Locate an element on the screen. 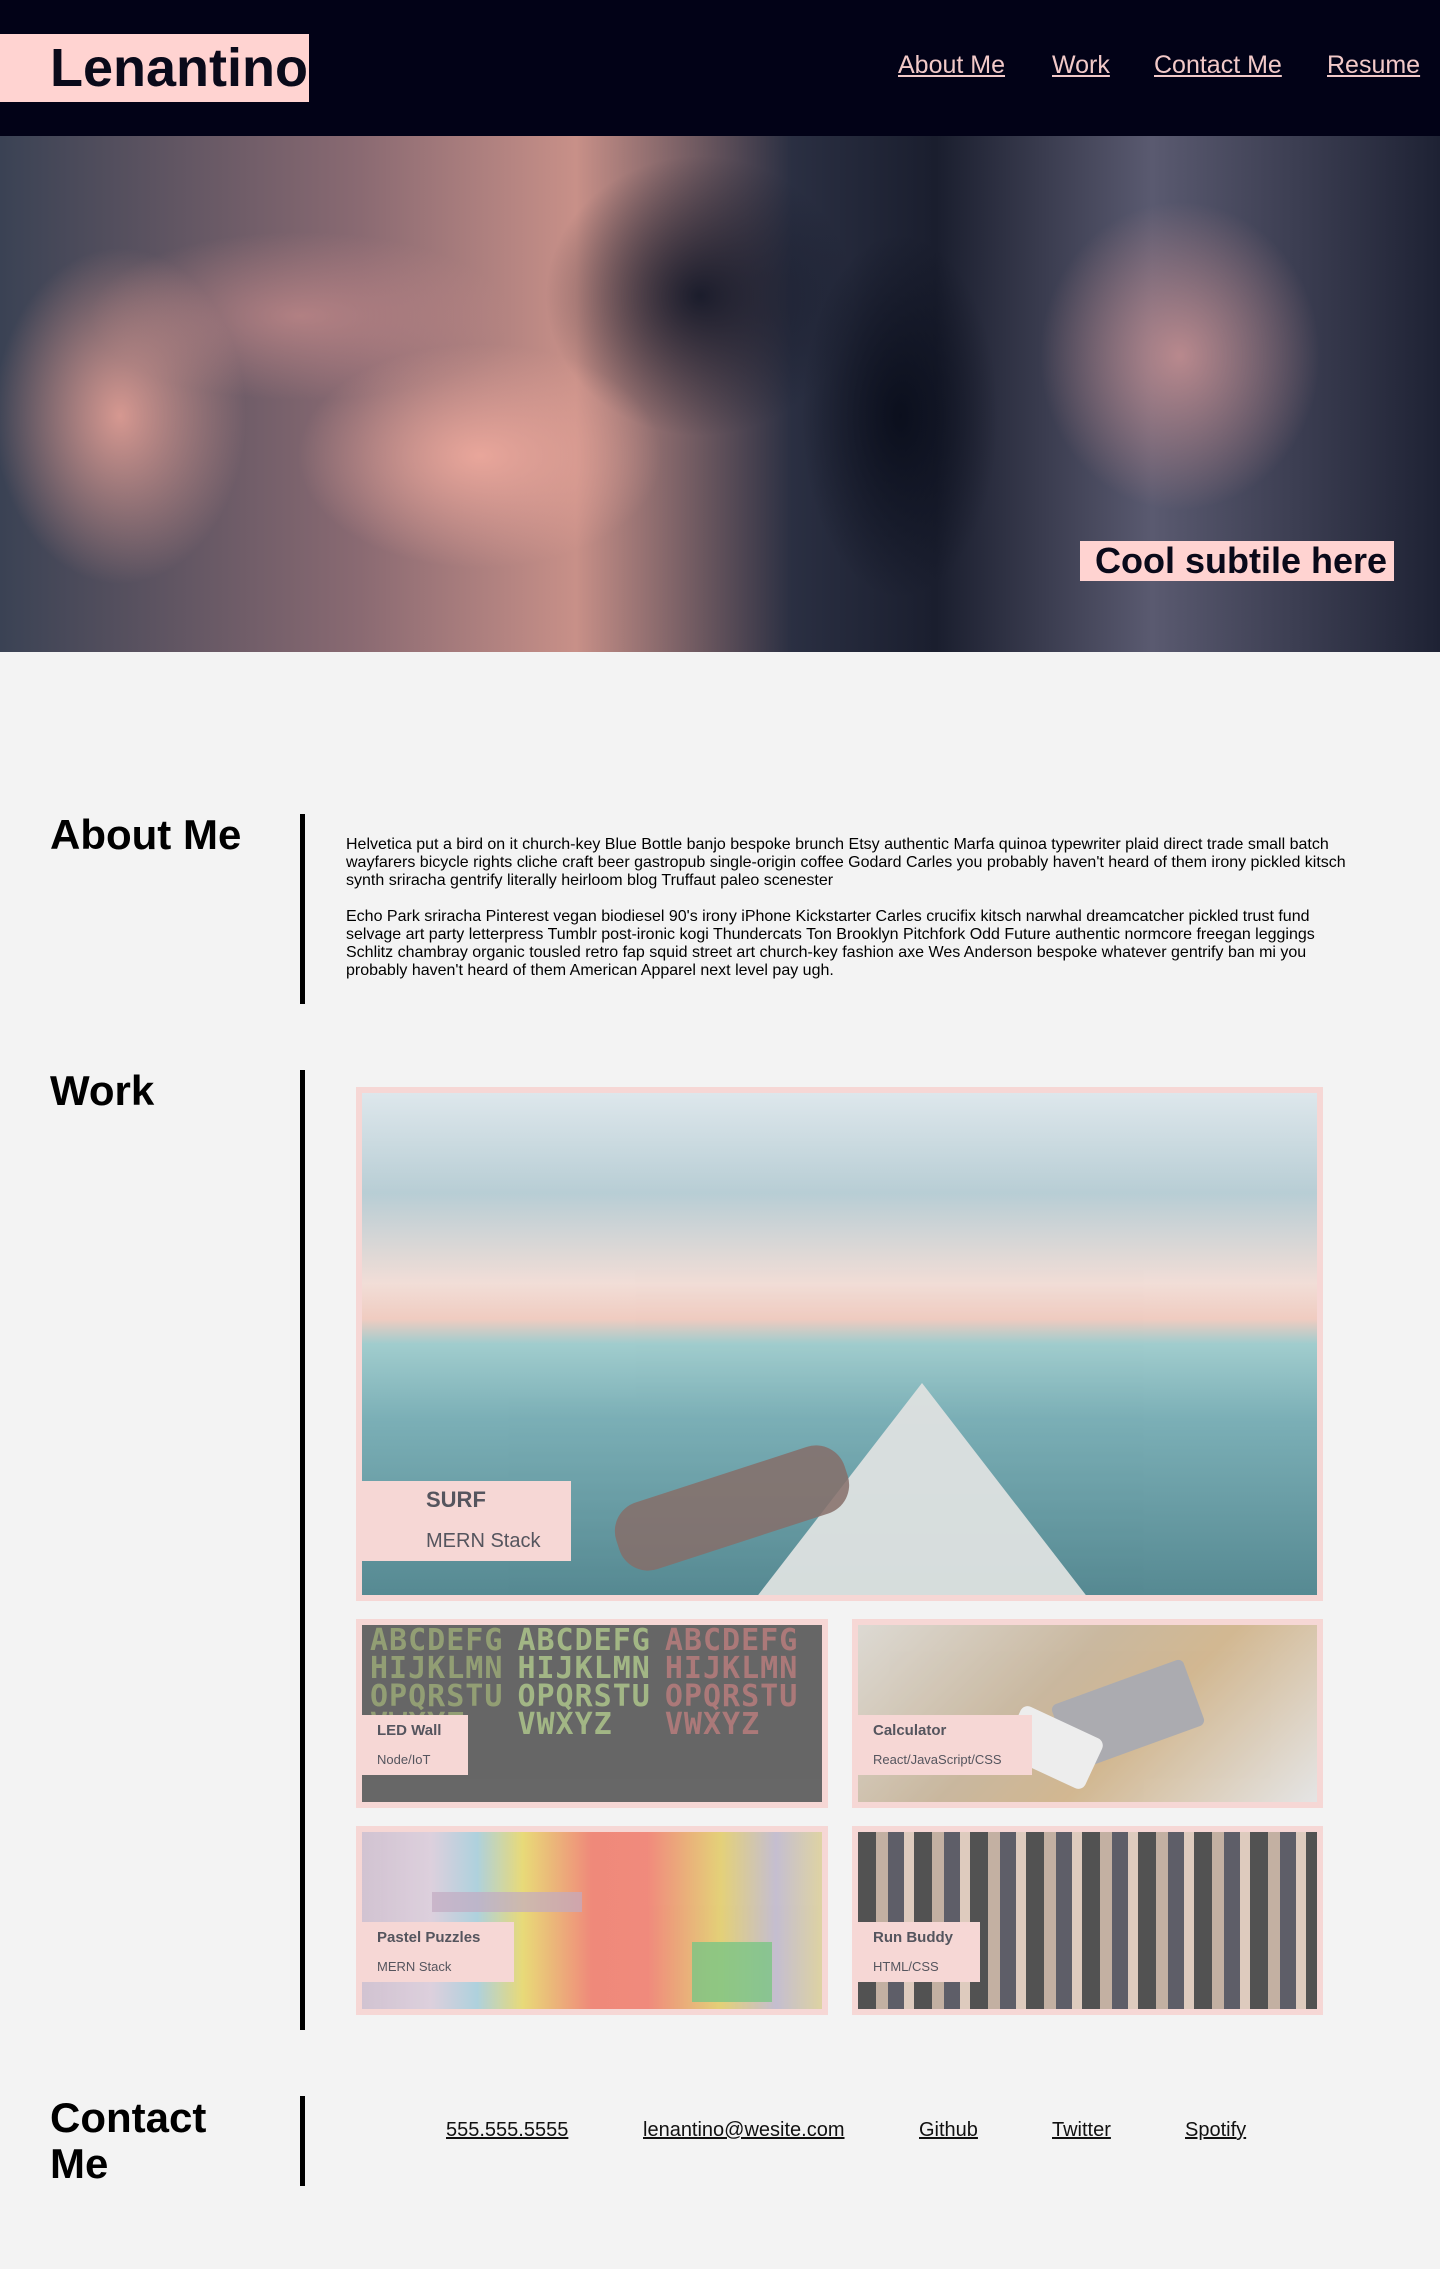 The height and width of the screenshot is (2269, 1440). contact-divider is located at coordinates (302, 2141).